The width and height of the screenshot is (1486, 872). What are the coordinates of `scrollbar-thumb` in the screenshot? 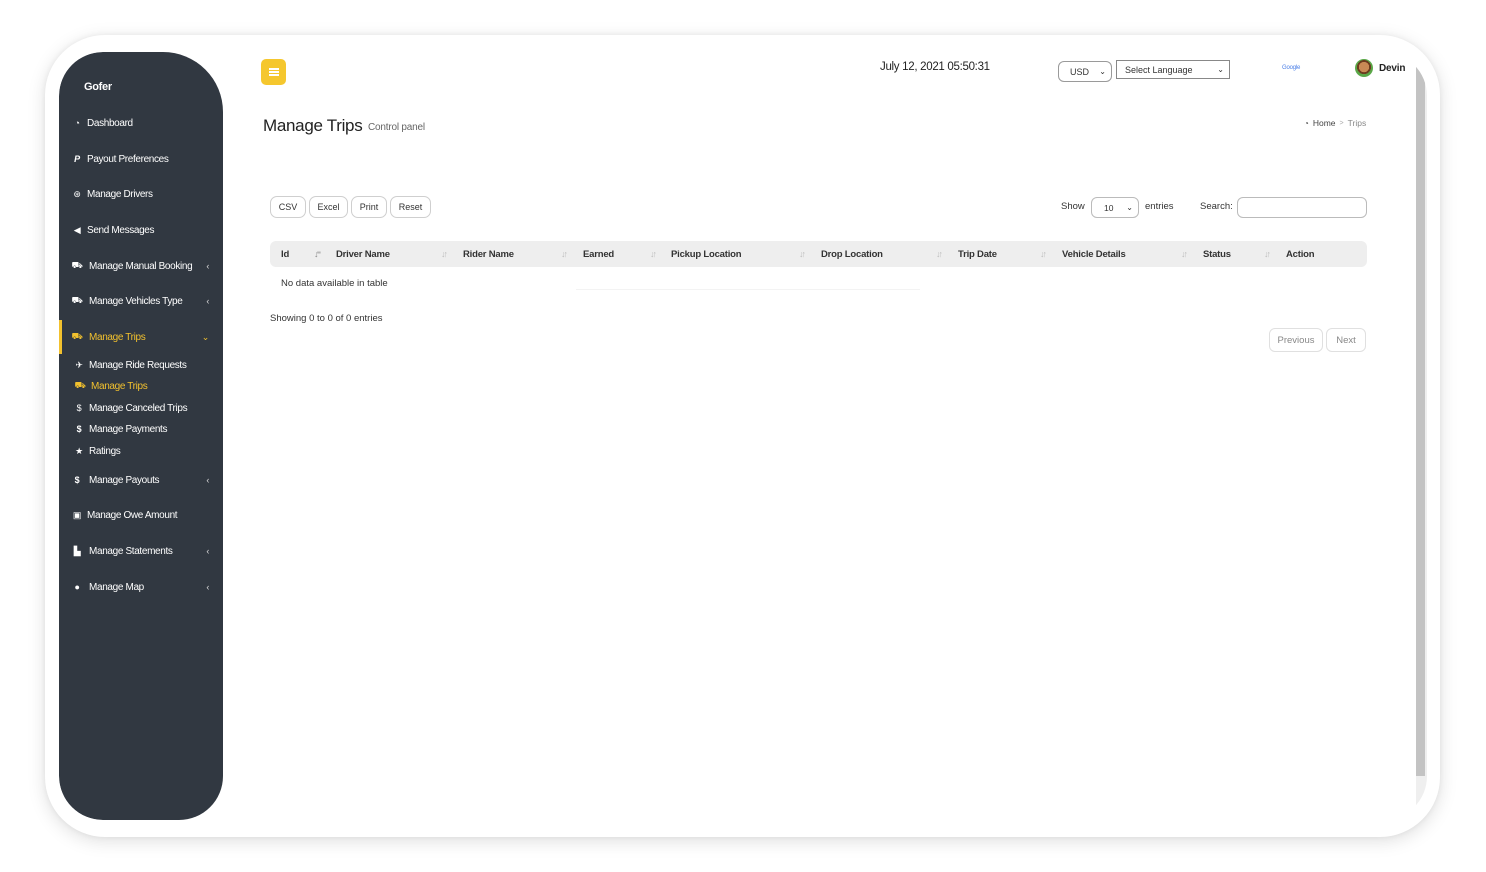 It's located at (1420, 420).